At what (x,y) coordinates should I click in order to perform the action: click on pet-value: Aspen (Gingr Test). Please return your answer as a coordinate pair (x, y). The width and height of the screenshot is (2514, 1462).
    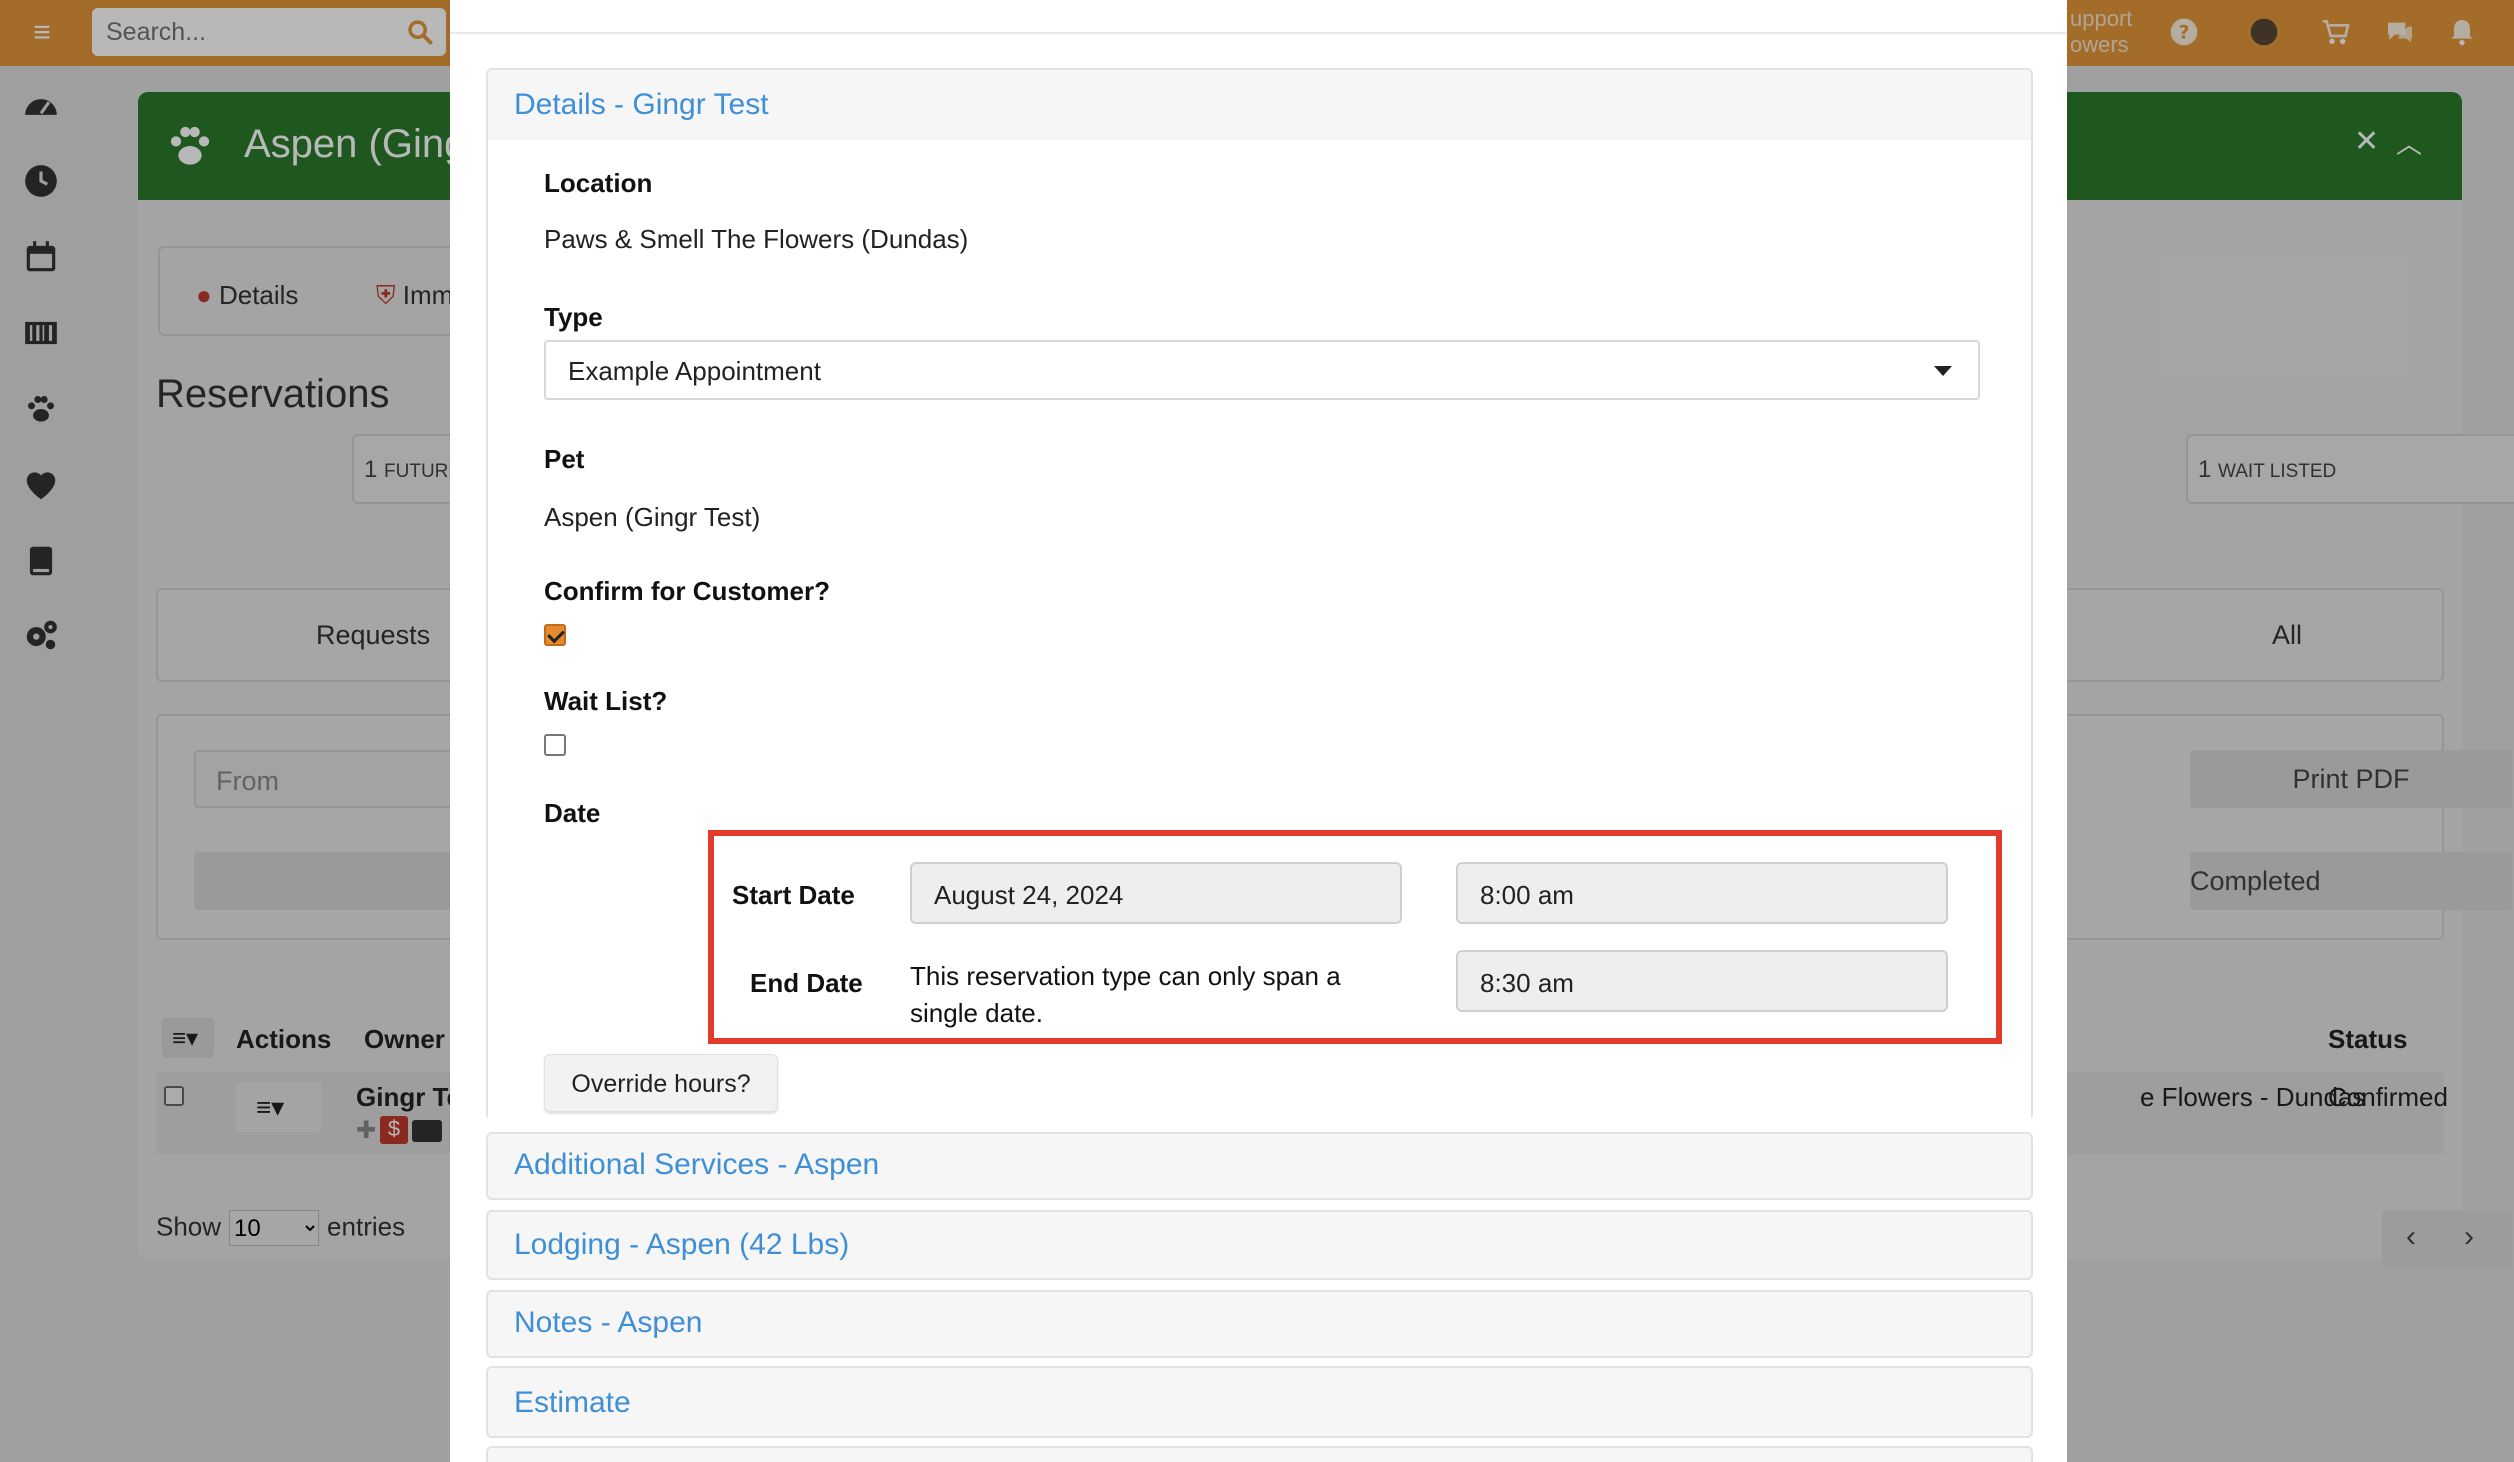
    Looking at the image, I should click on (652, 517).